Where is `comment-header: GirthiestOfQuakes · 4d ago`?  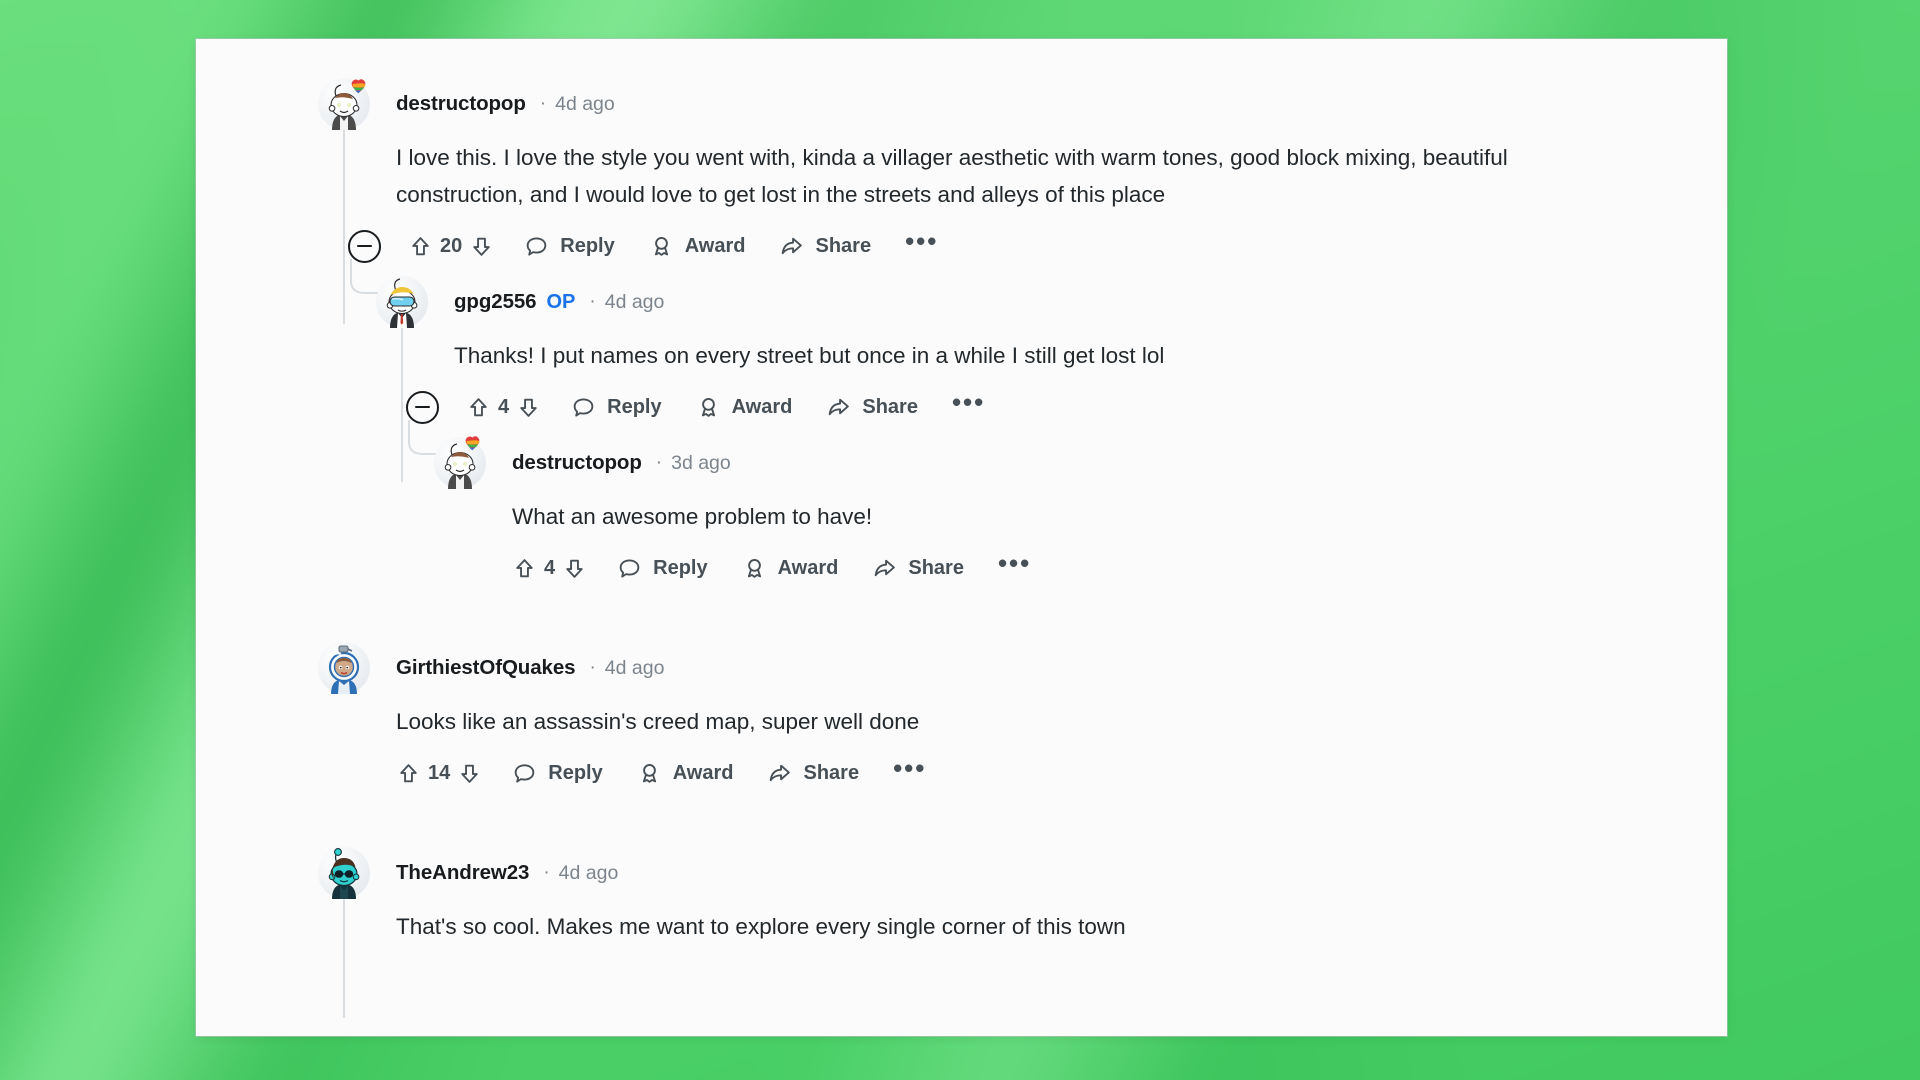 comment-header: GirthiestOfQuakes · 4d ago is located at coordinates (1022, 668).